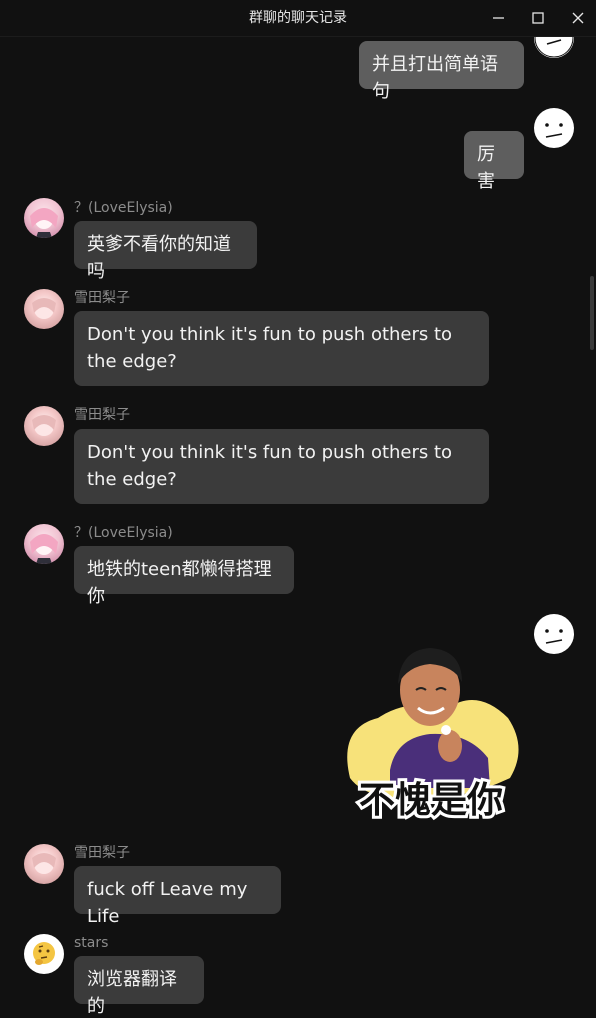 The image size is (596, 1018). I want to click on title-bar: 群聊的聊天记录, so click(298, 18).